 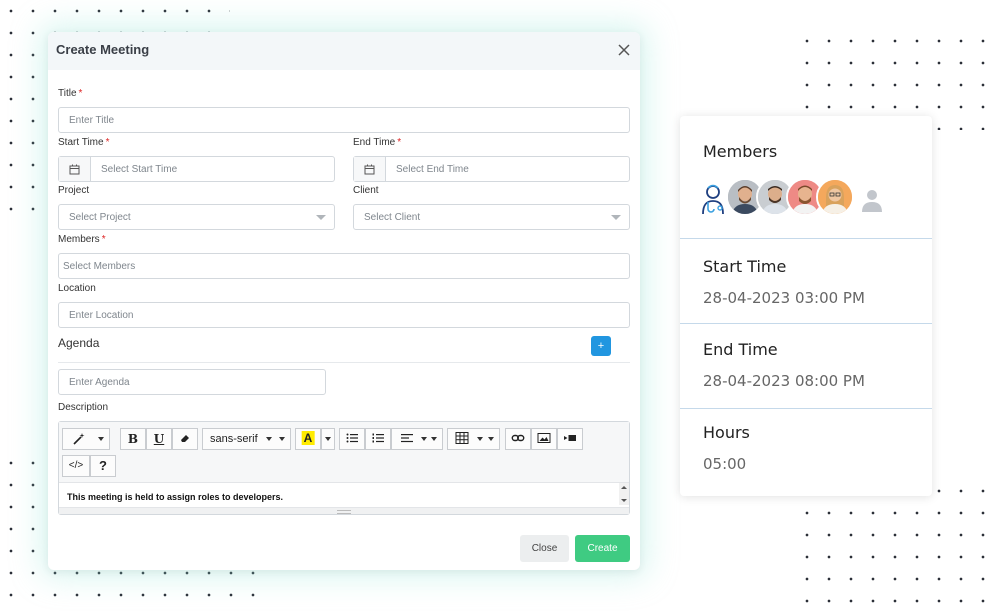 I want to click on editor-scrollbar, so click(x=624, y=494).